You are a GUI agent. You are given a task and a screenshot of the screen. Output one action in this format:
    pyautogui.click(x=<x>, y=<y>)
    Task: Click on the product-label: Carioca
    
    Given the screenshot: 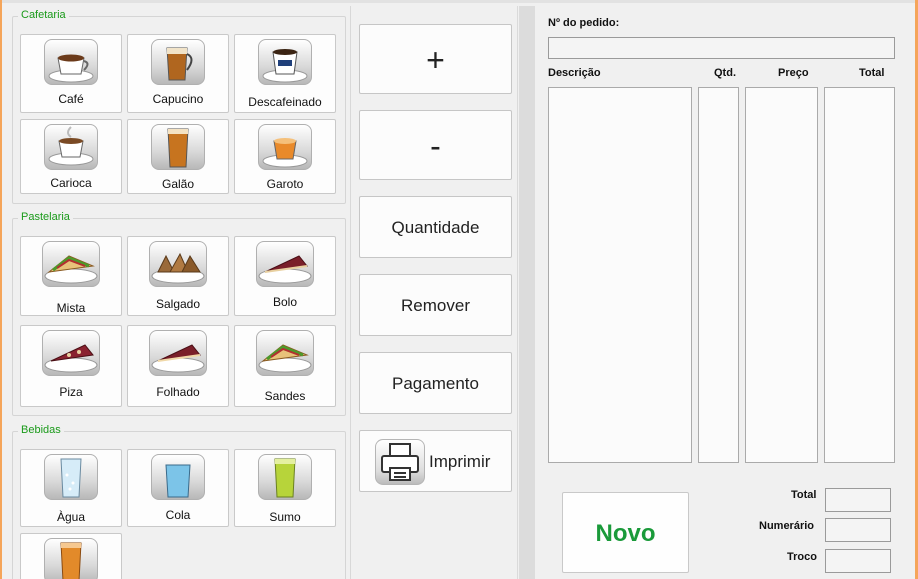 What is the action you would take?
    pyautogui.click(x=71, y=183)
    